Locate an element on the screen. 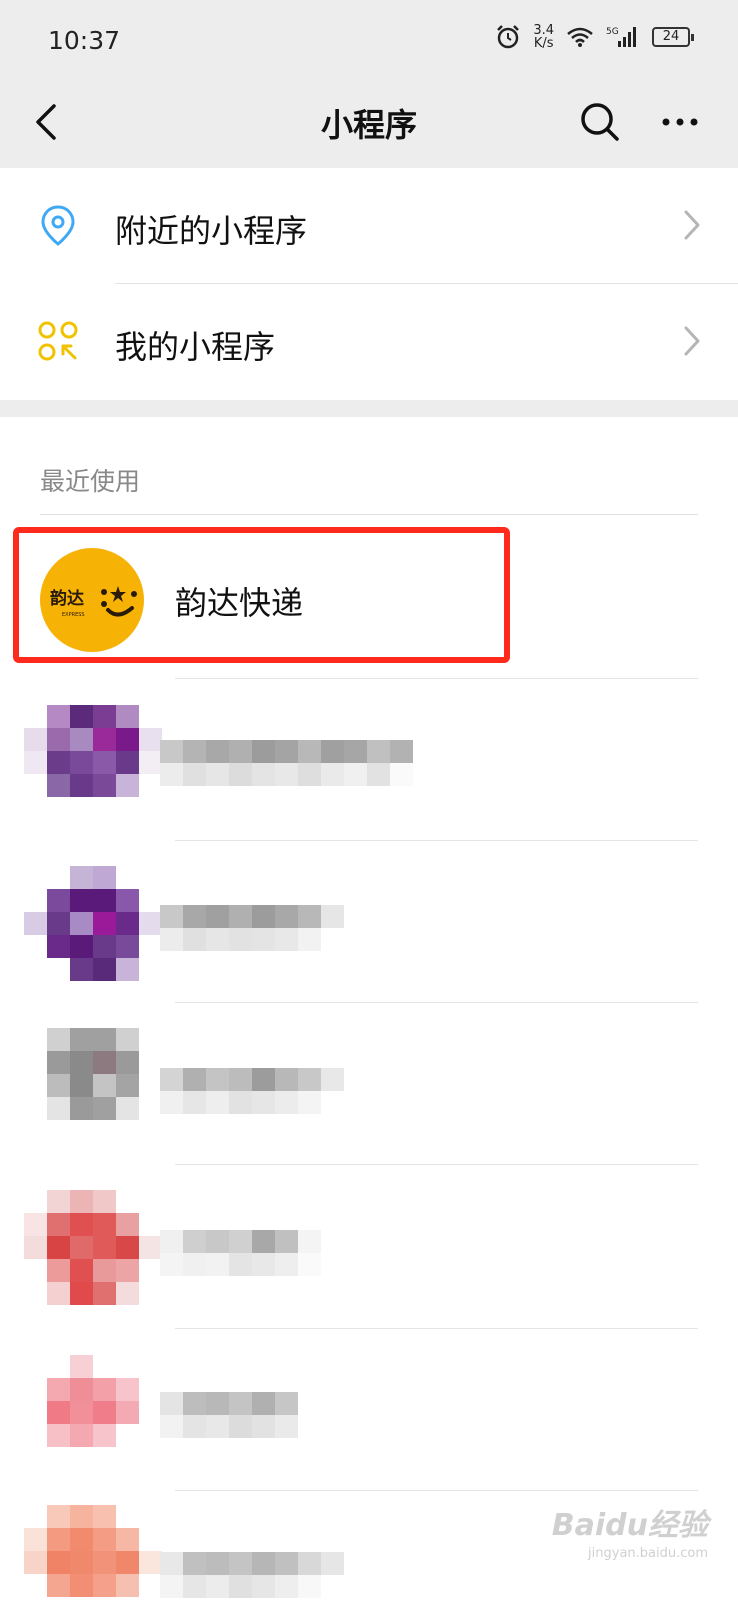  wifi-icon is located at coordinates (580, 37).